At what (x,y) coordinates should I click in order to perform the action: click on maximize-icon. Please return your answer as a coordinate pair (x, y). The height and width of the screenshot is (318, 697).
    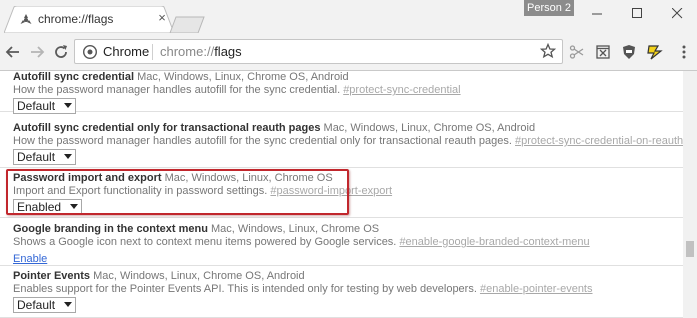
    Looking at the image, I should click on (636, 12).